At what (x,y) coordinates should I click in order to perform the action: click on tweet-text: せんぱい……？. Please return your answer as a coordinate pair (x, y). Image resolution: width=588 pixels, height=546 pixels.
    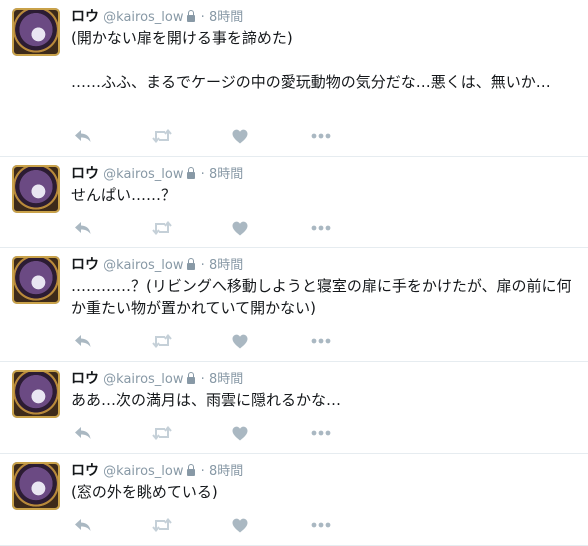
    Looking at the image, I should click on (124, 195).